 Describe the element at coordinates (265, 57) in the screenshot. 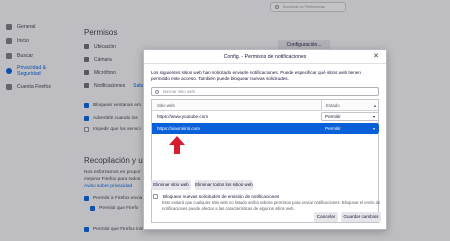

I see `dialog-title: Config. - Permisos de notificaciones` at that location.